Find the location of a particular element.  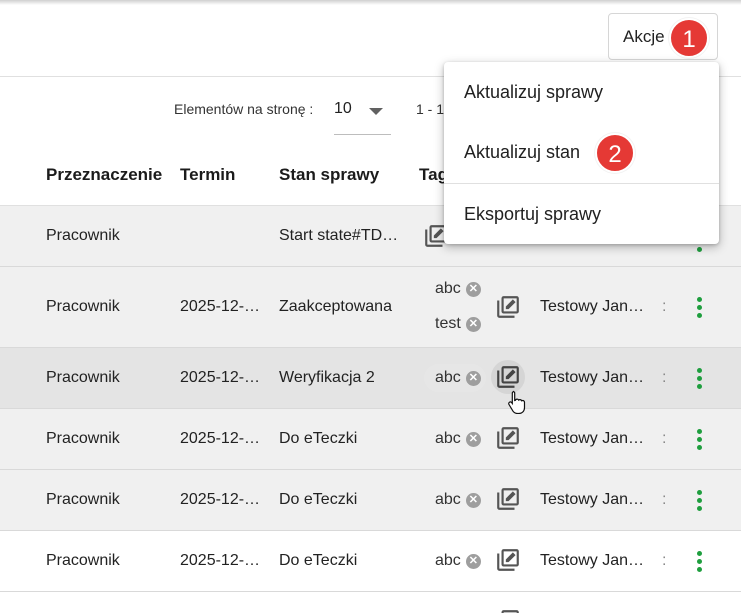

cell-stan: Weryfikacja 2 is located at coordinates (327, 377).